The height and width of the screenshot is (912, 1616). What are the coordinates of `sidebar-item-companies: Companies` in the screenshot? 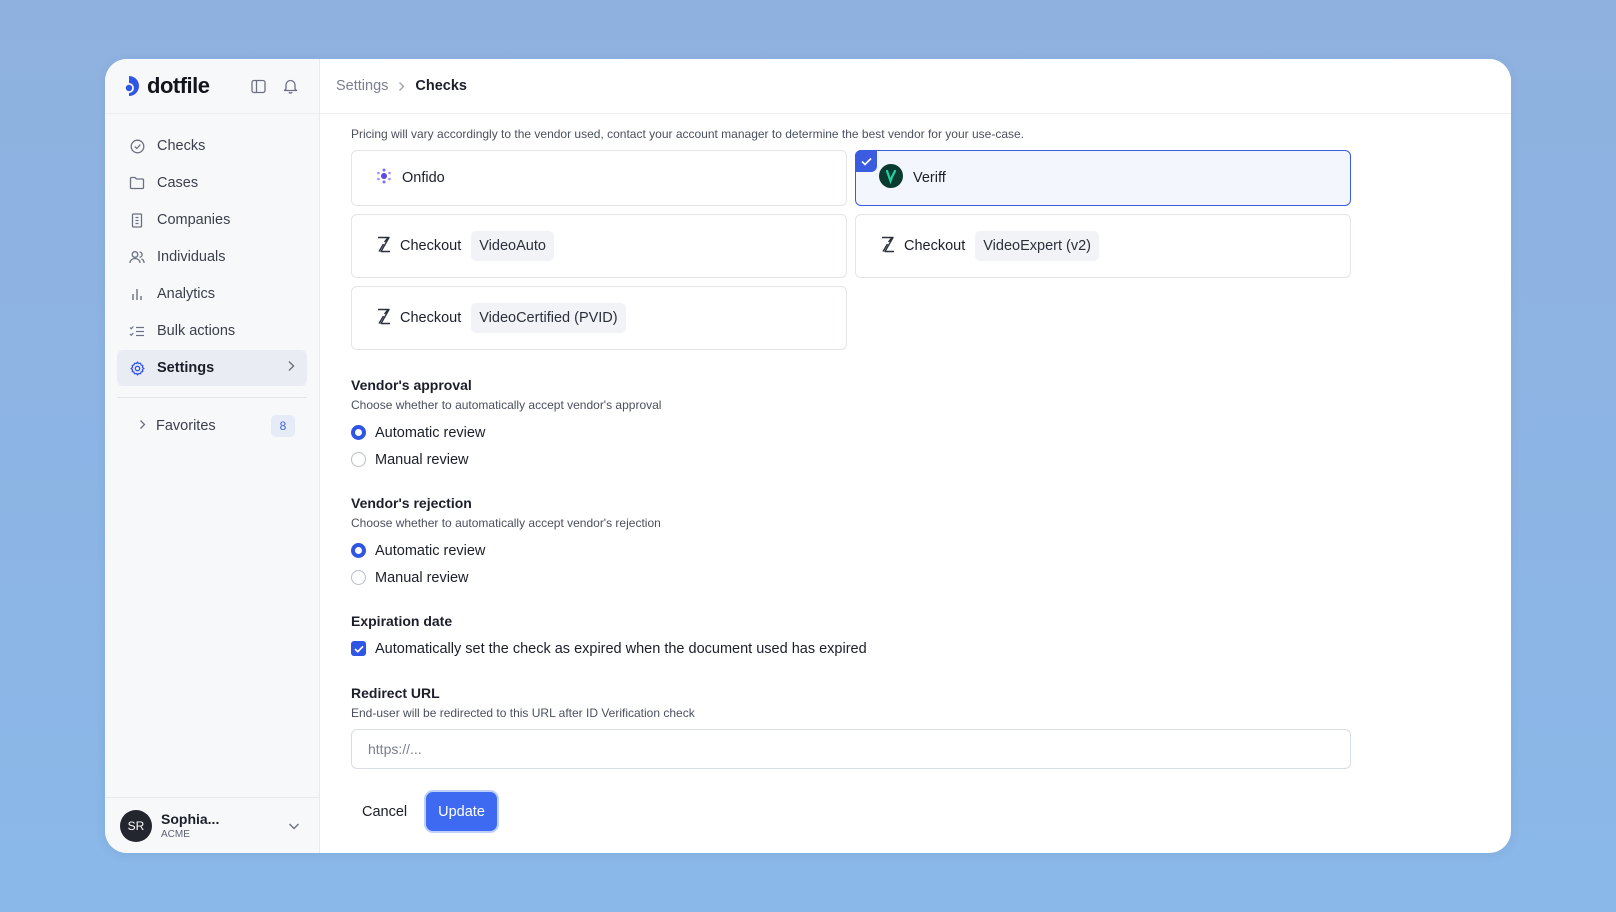 It's located at (212, 220).